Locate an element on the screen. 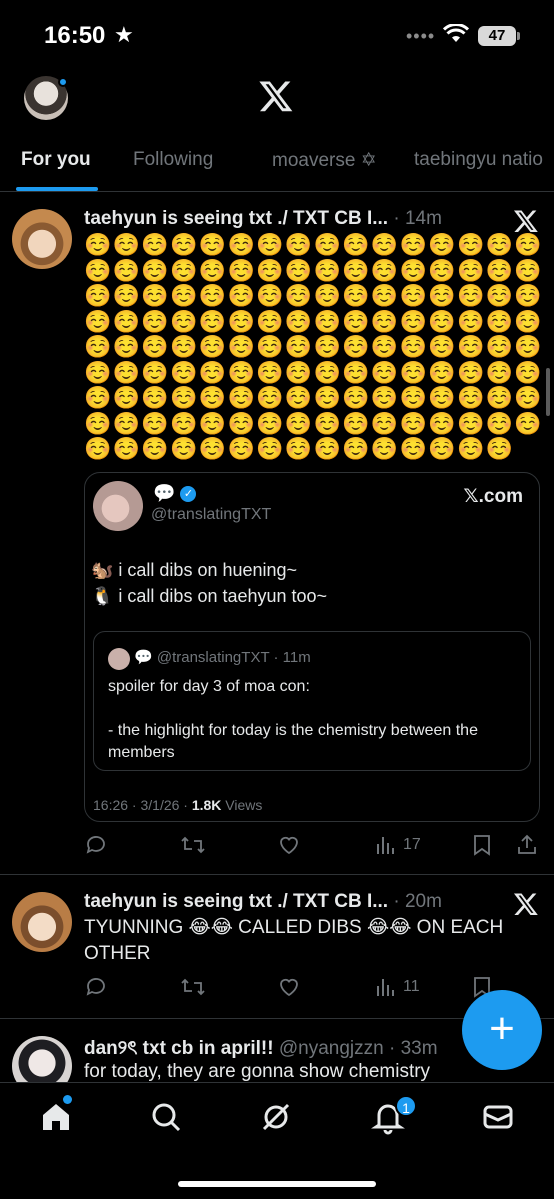 The height and width of the screenshot is (1199, 554). views-icon: 11 is located at coordinates (397, 987).